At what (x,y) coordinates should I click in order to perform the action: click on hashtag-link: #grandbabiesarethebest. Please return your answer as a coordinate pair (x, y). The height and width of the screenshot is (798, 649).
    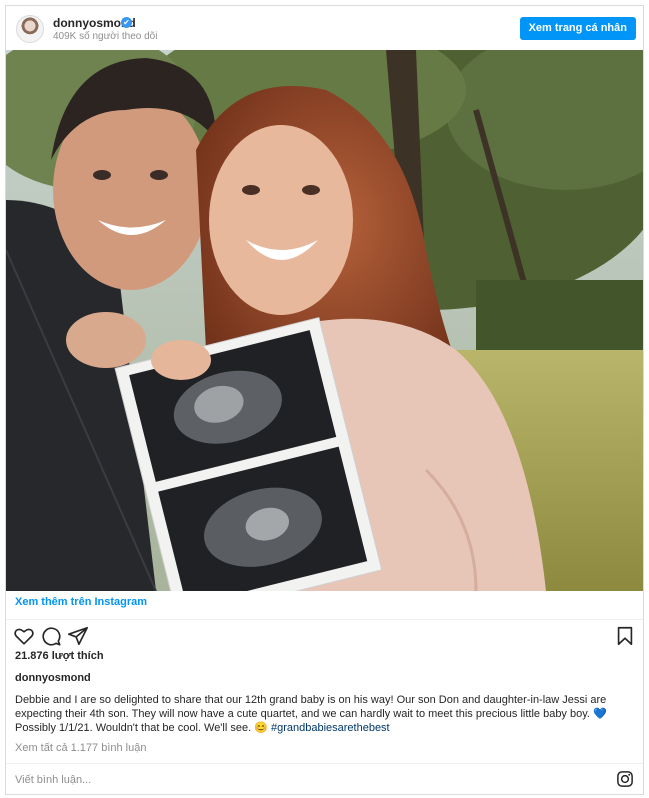
    Looking at the image, I should click on (330, 728).